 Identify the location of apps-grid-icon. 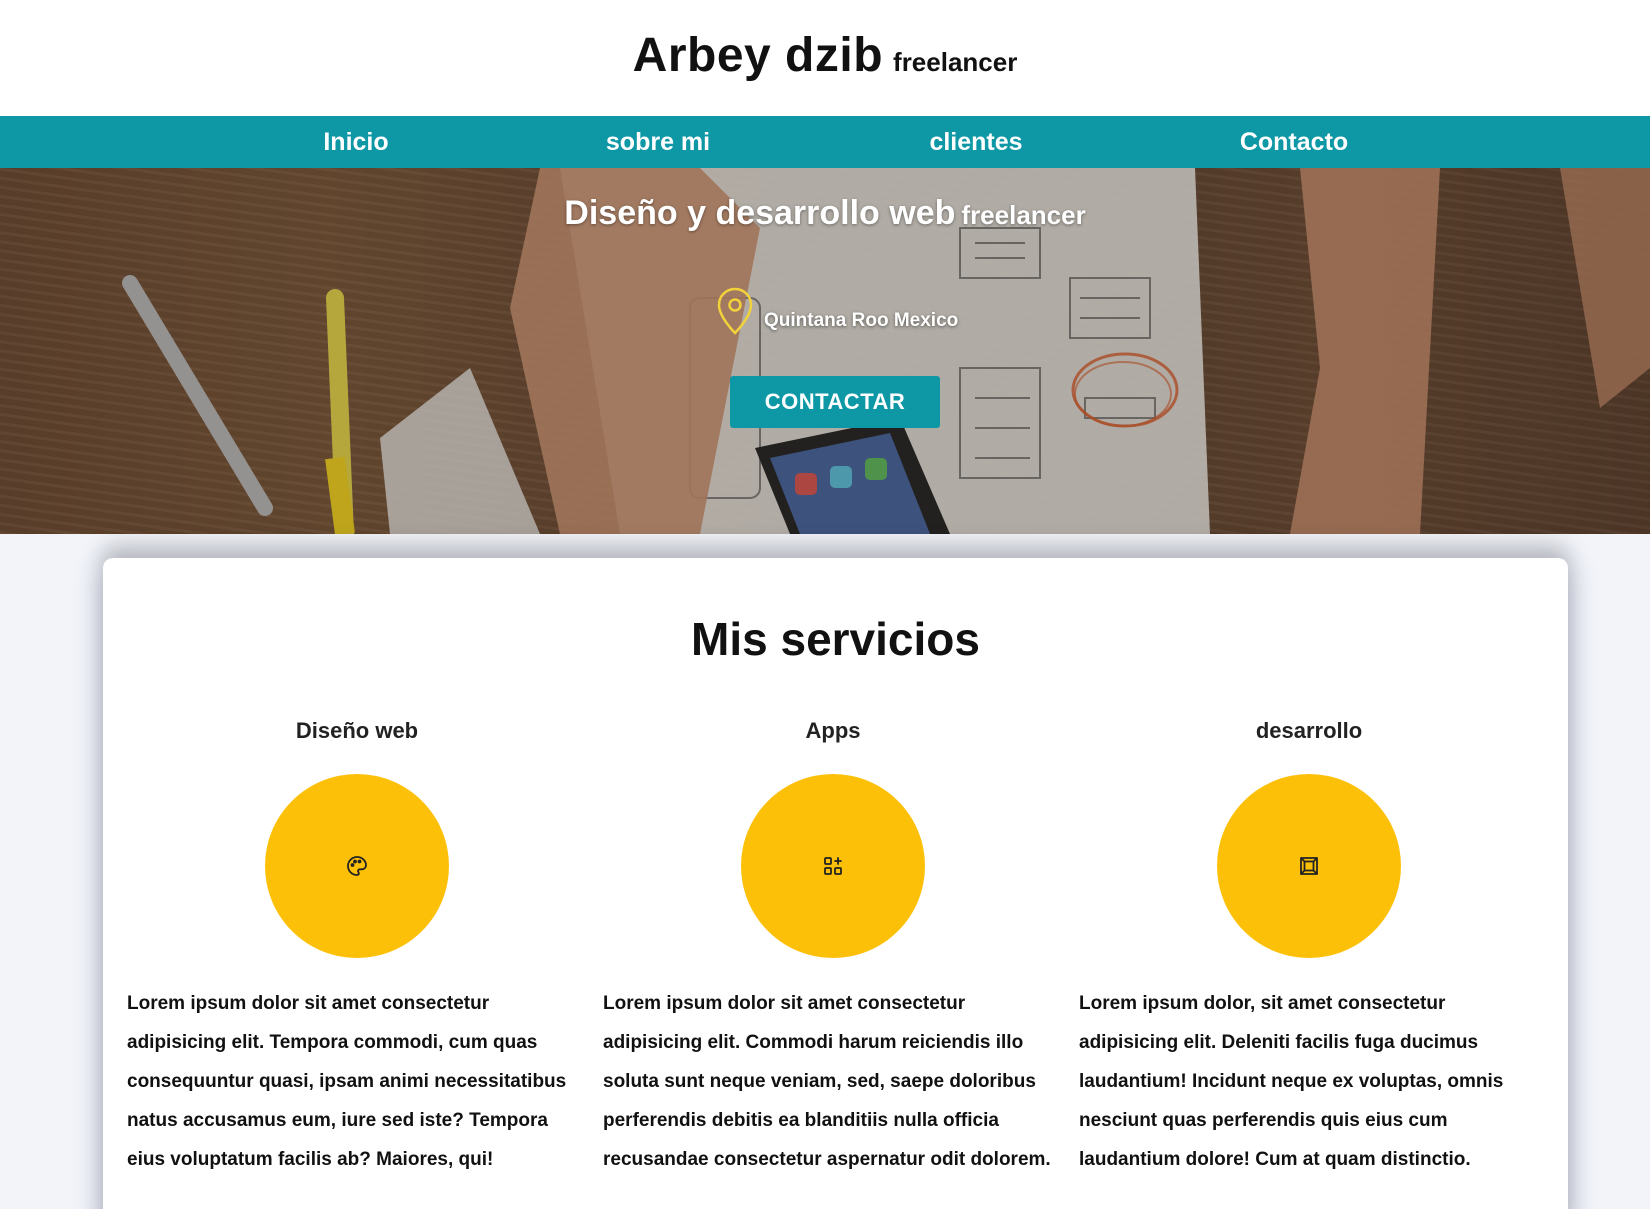
(833, 866).